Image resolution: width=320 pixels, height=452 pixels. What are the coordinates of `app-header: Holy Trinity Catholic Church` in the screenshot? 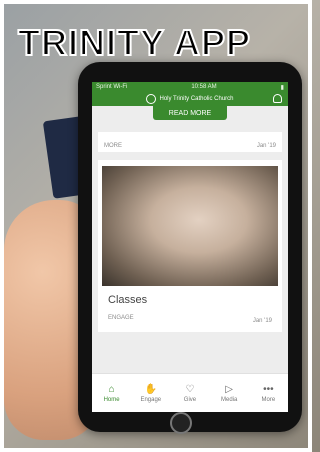 It's located at (190, 99).